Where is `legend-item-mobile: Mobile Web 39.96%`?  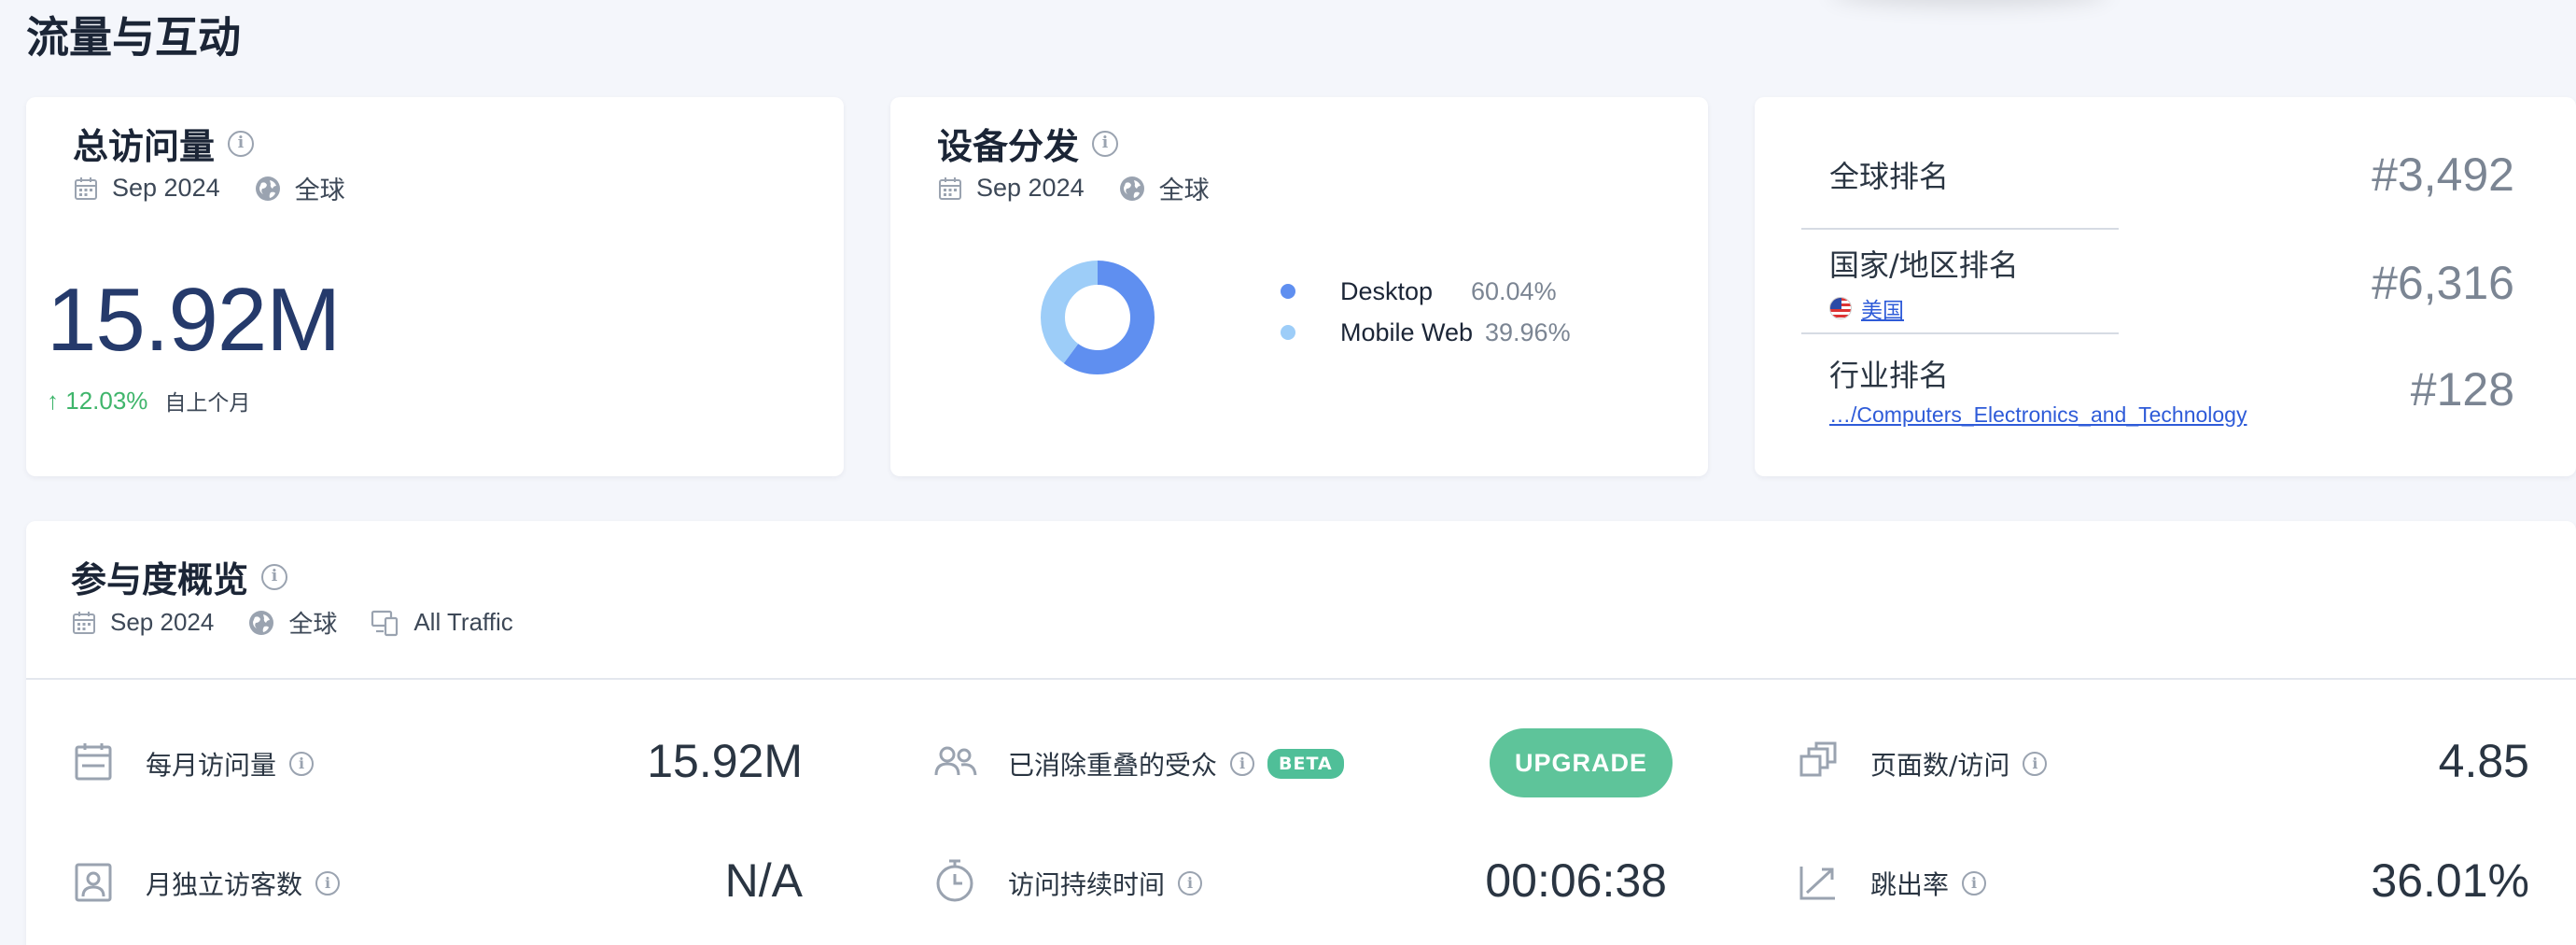 legend-item-mobile: Mobile Web 39.96% is located at coordinates (1426, 332).